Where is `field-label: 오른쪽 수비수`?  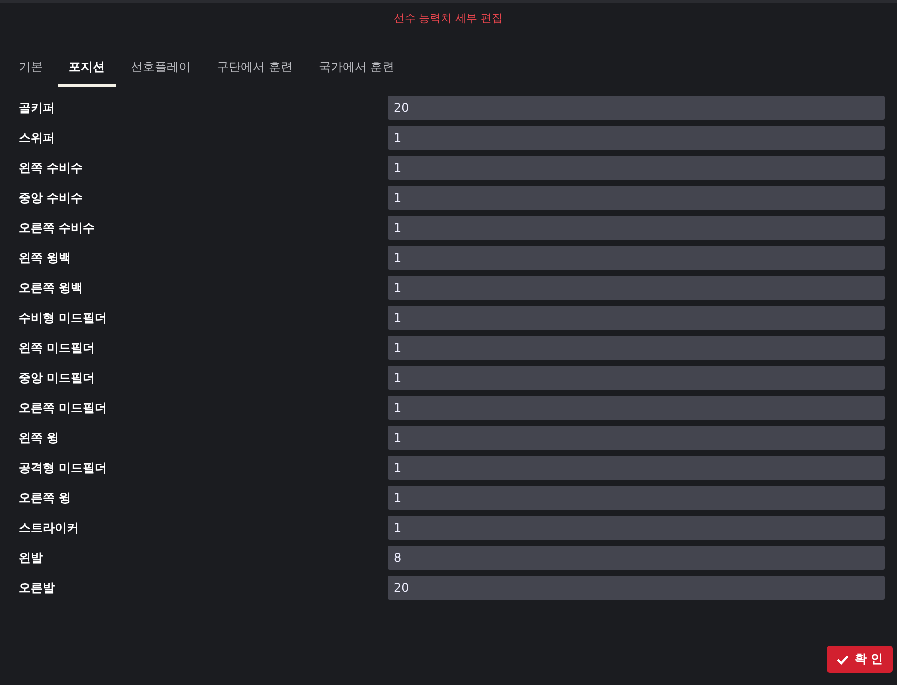 field-label: 오른쪽 수비수 is located at coordinates (57, 228).